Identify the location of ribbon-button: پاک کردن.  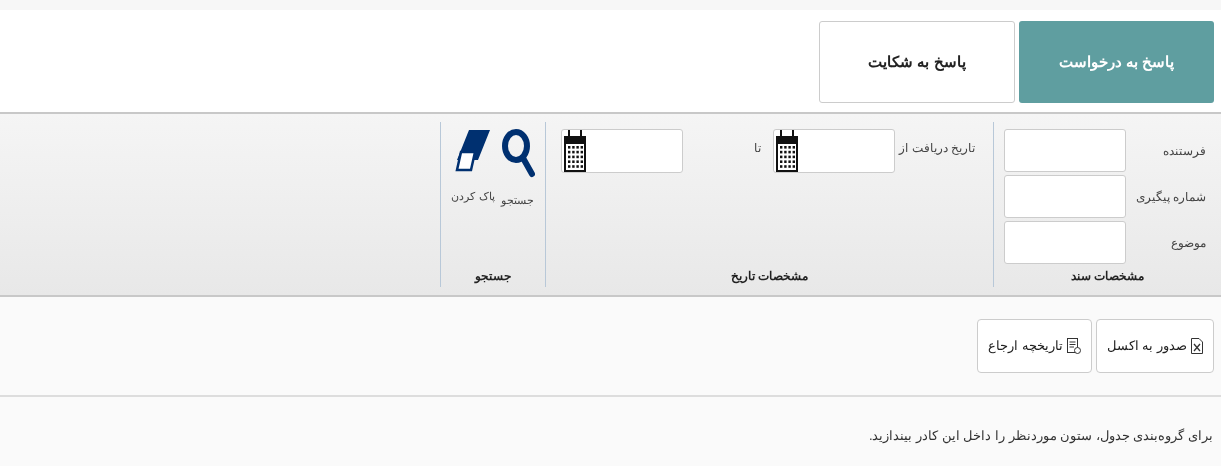
(473, 197).